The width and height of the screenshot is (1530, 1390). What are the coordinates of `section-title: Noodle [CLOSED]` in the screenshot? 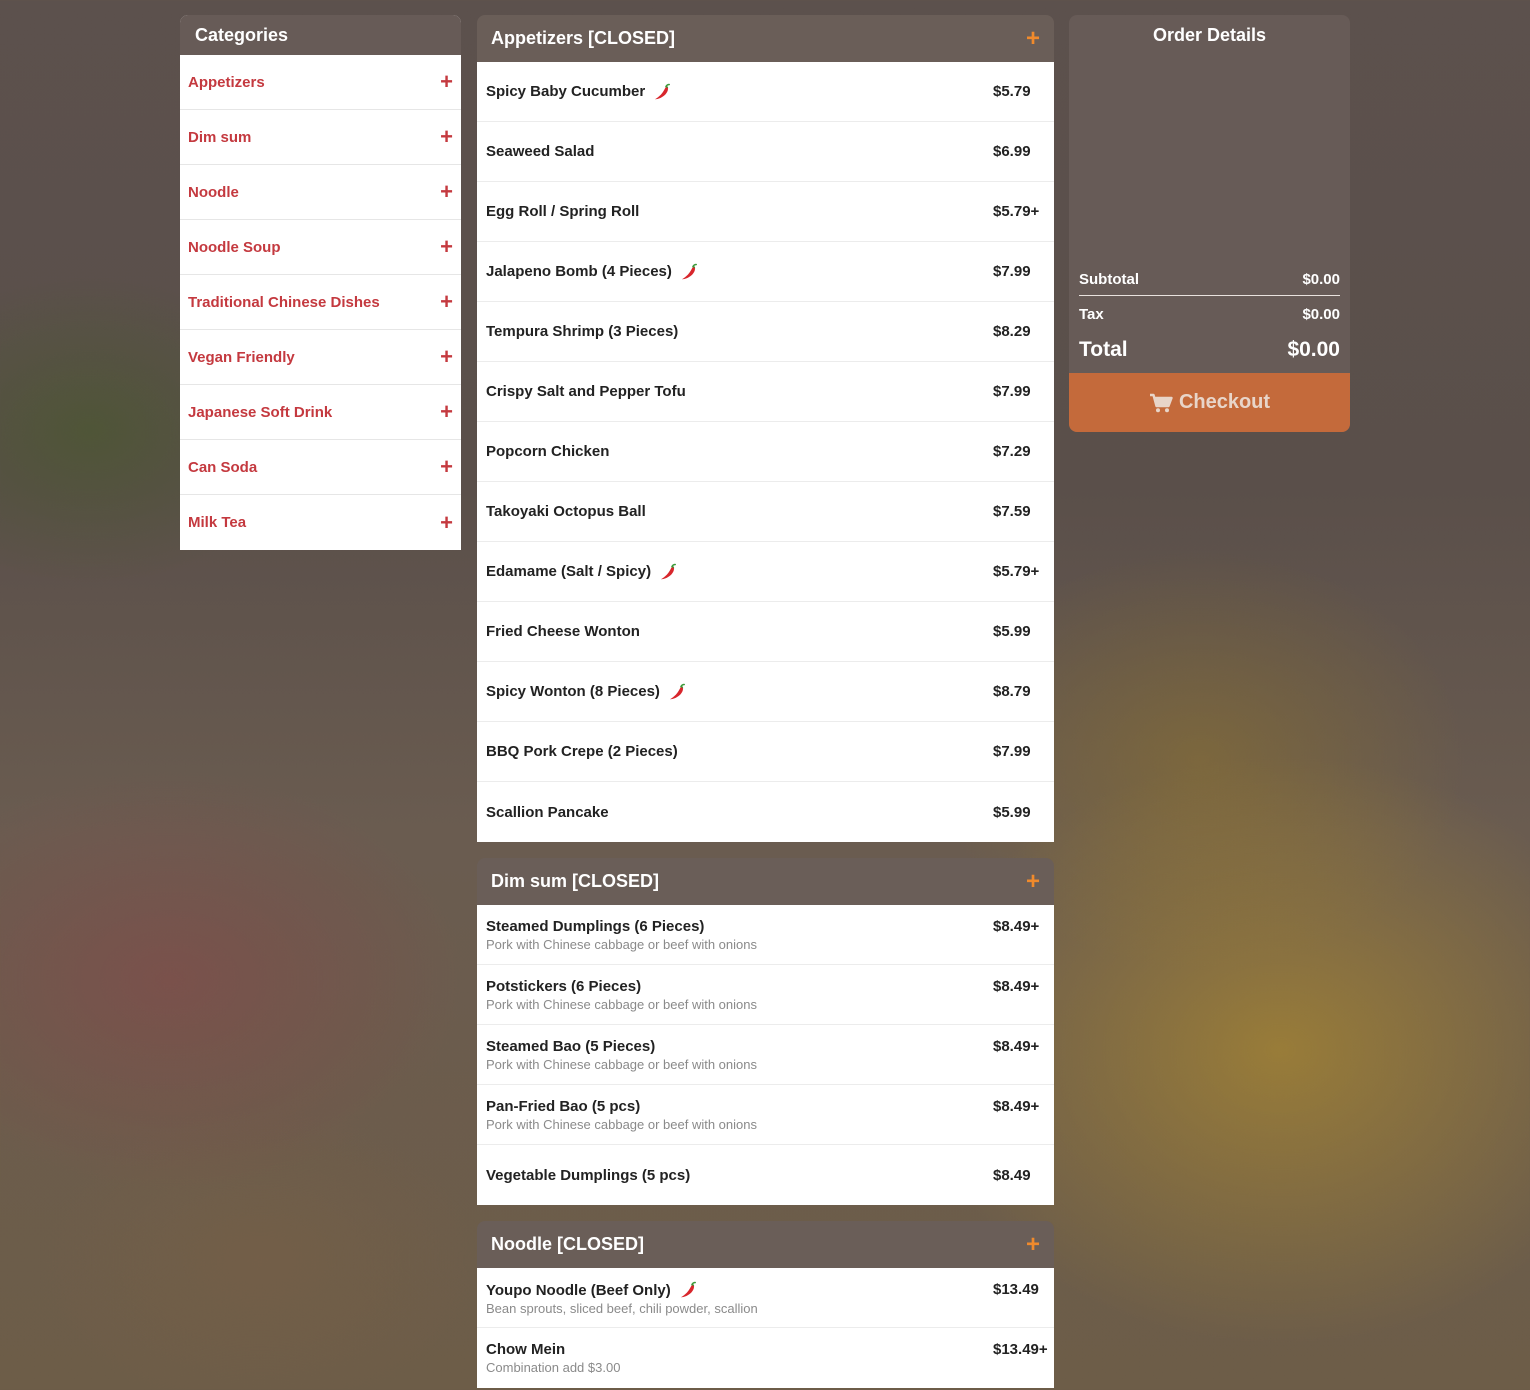 It's located at (567, 1244).